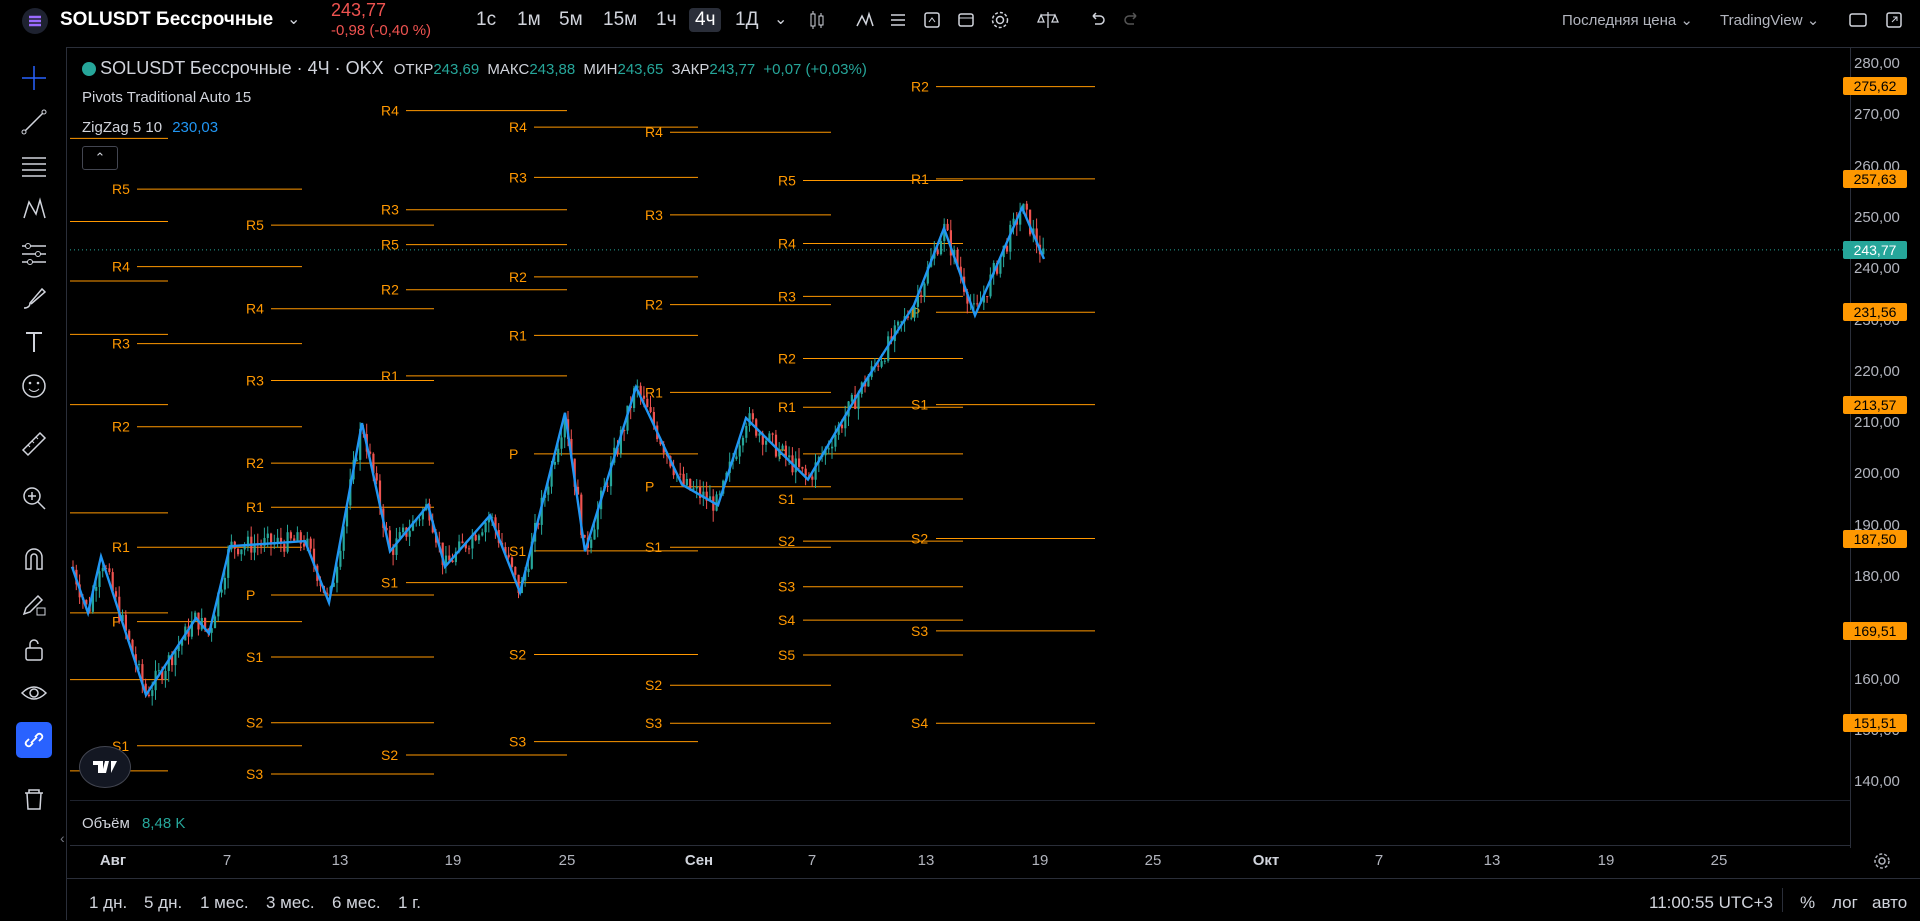 The image size is (1920, 921). I want to click on pivot-level-label: S3, so click(517, 742).